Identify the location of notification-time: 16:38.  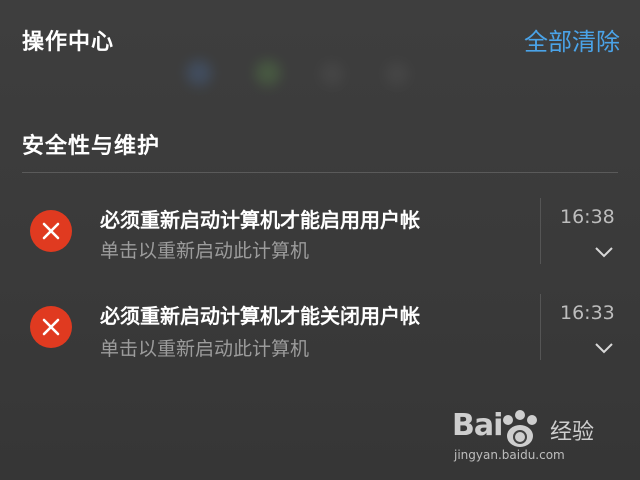
(587, 217).